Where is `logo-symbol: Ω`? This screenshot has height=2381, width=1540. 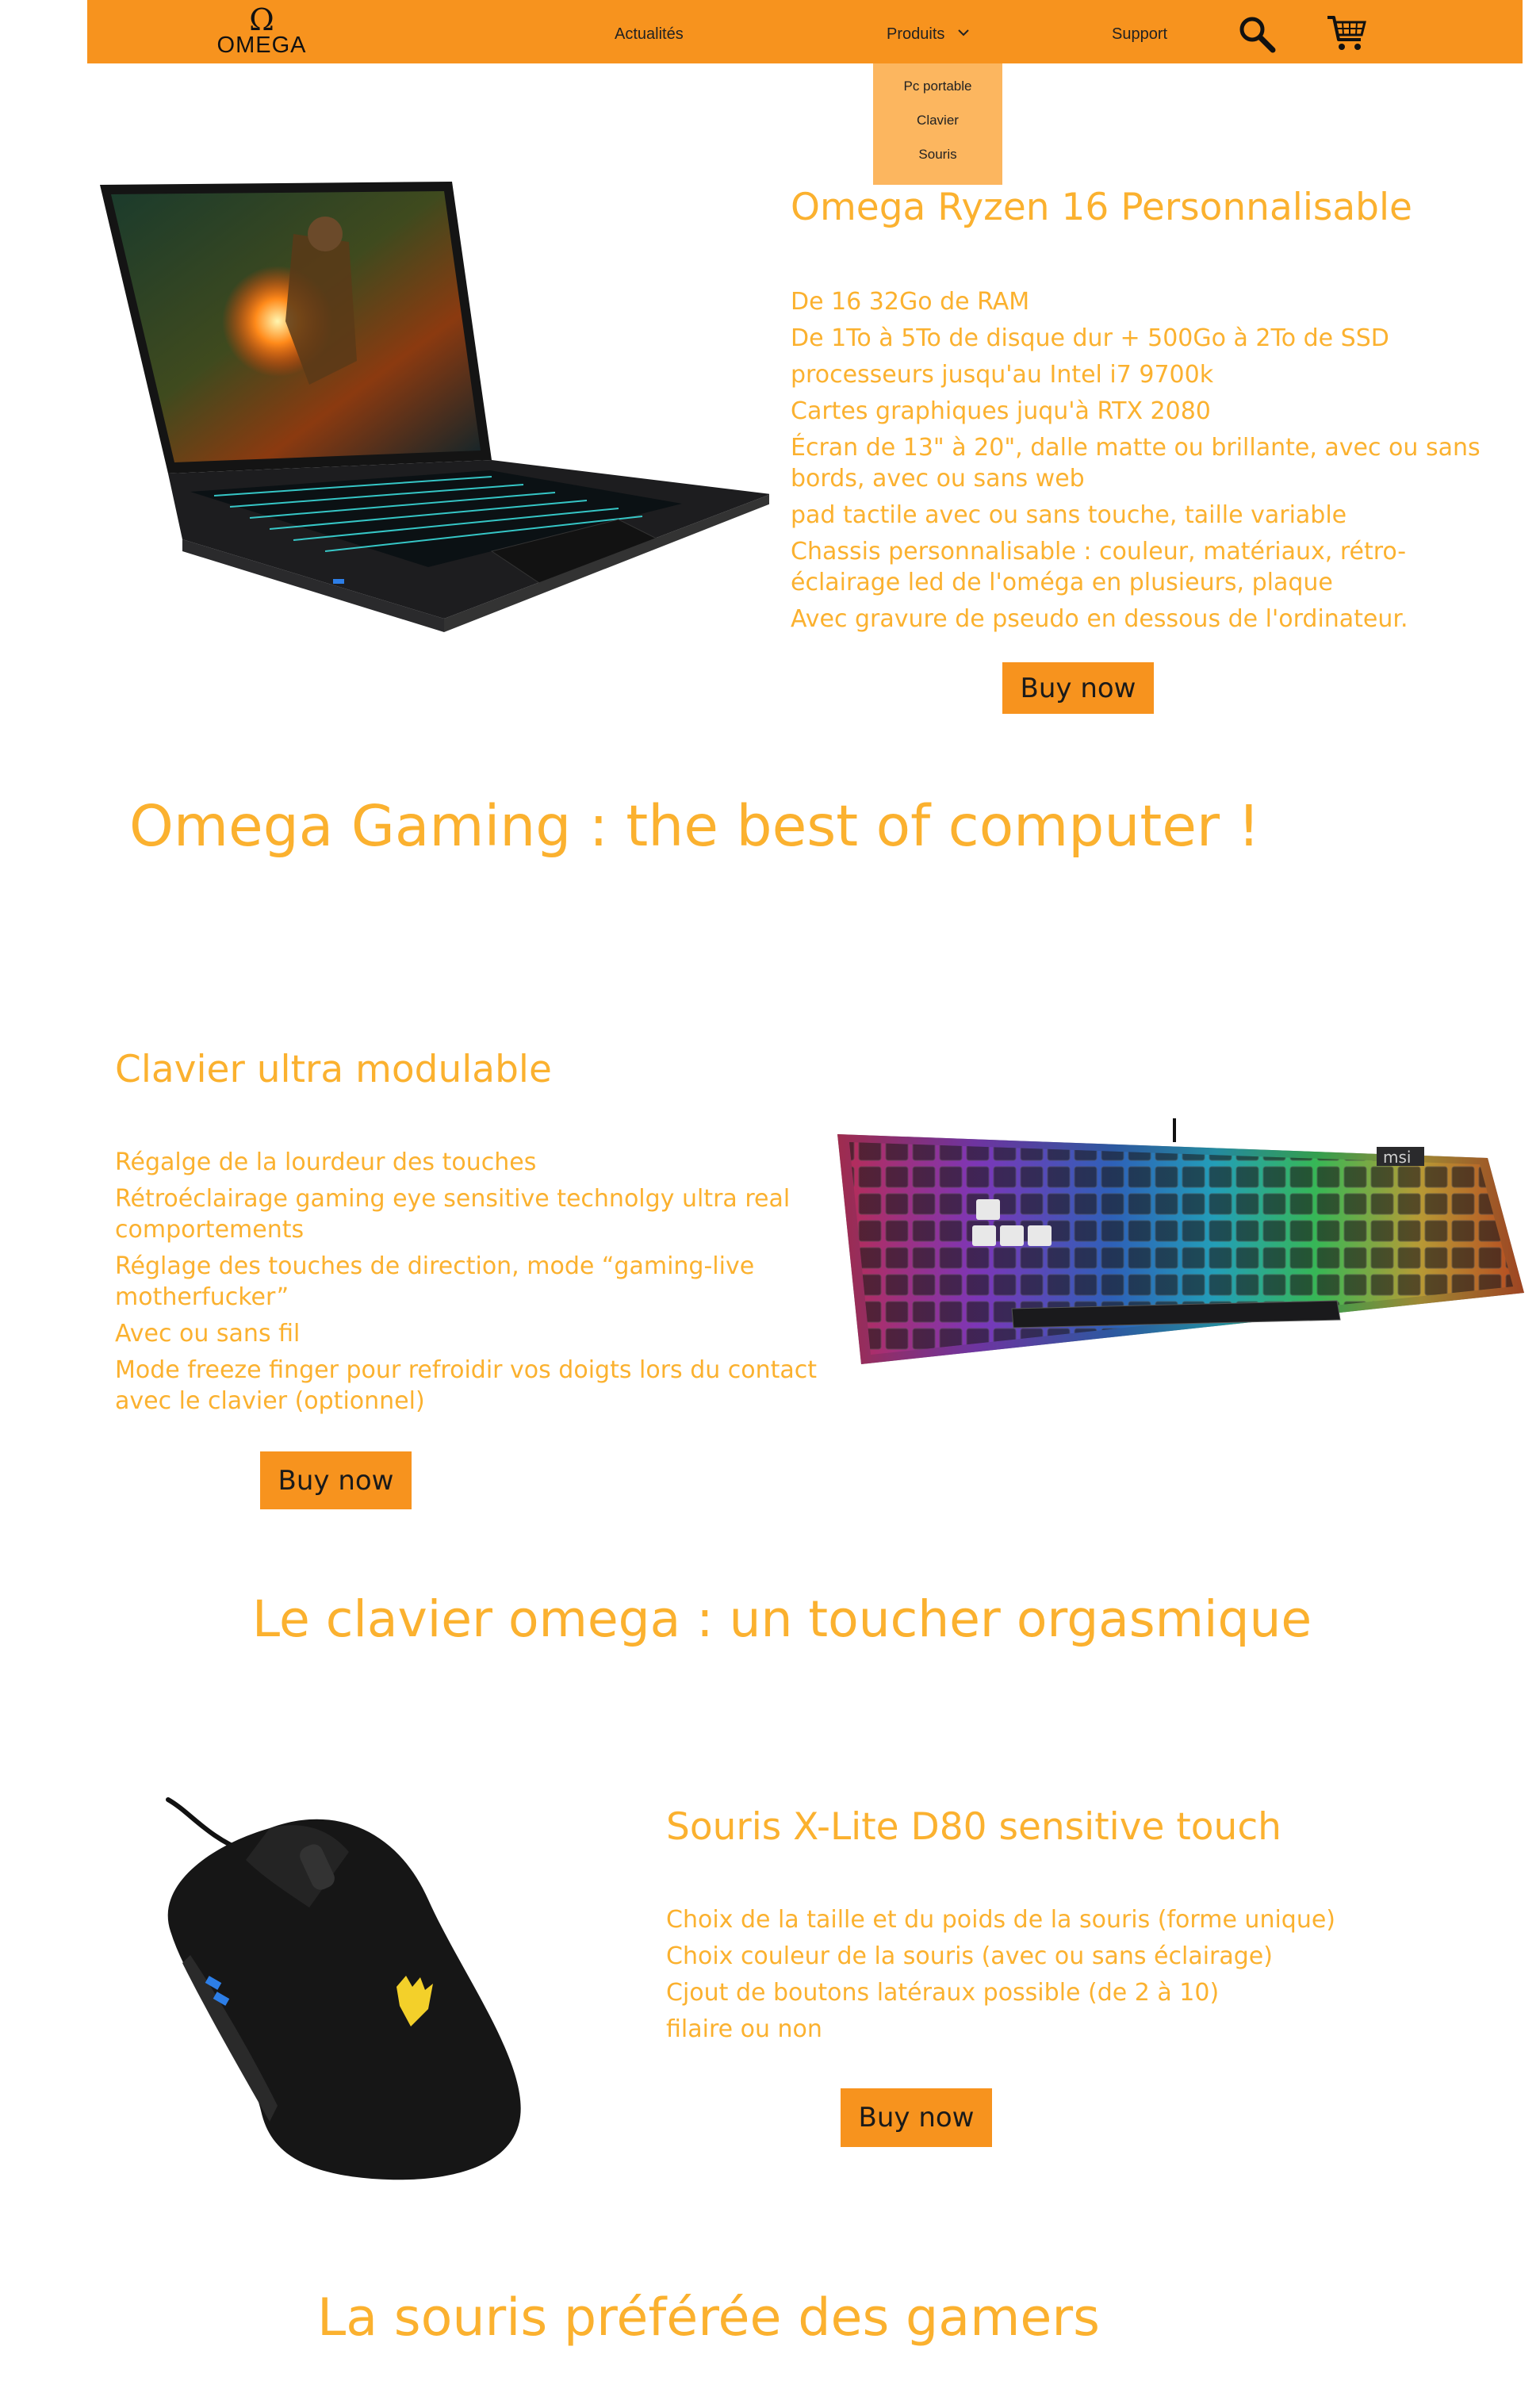 logo-symbol: Ω is located at coordinates (261, 19).